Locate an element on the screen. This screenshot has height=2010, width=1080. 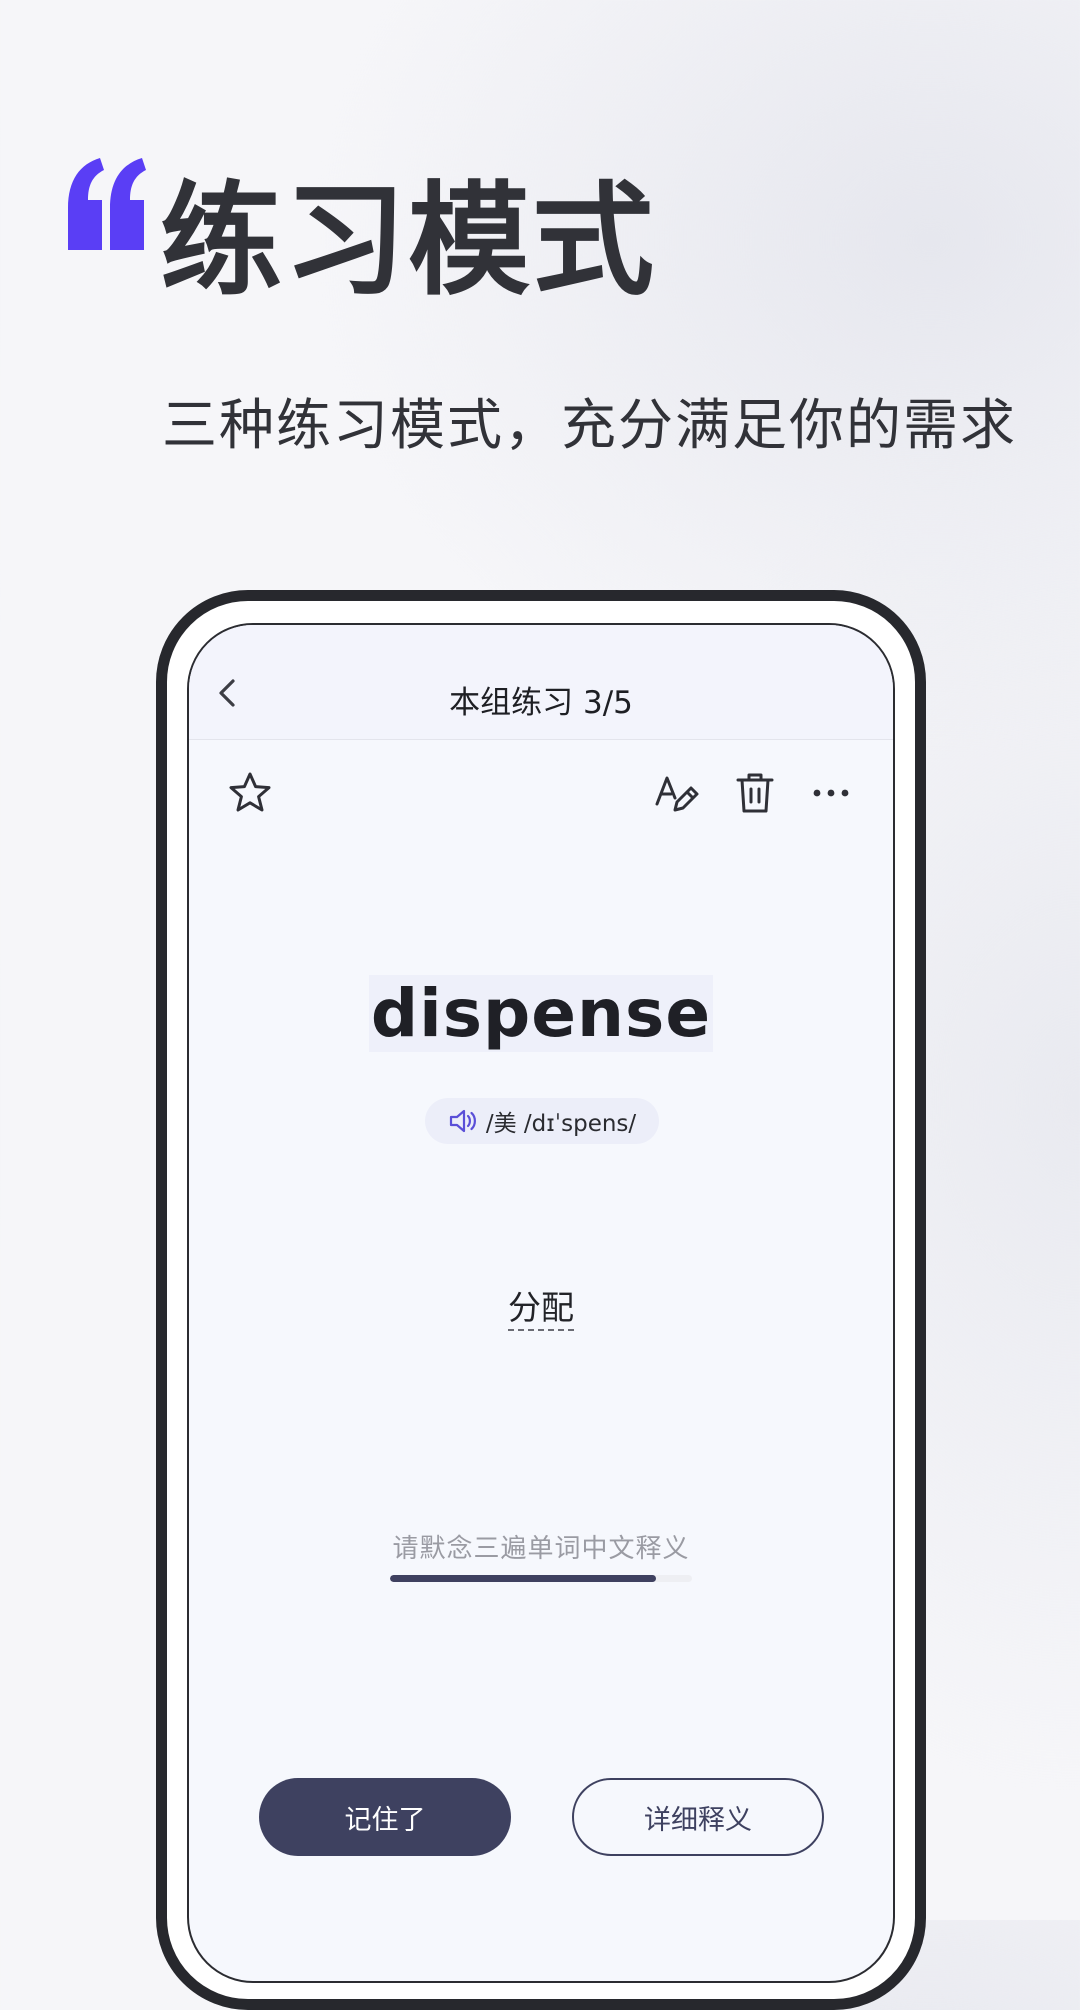
progress-fill is located at coordinates (523, 1578).